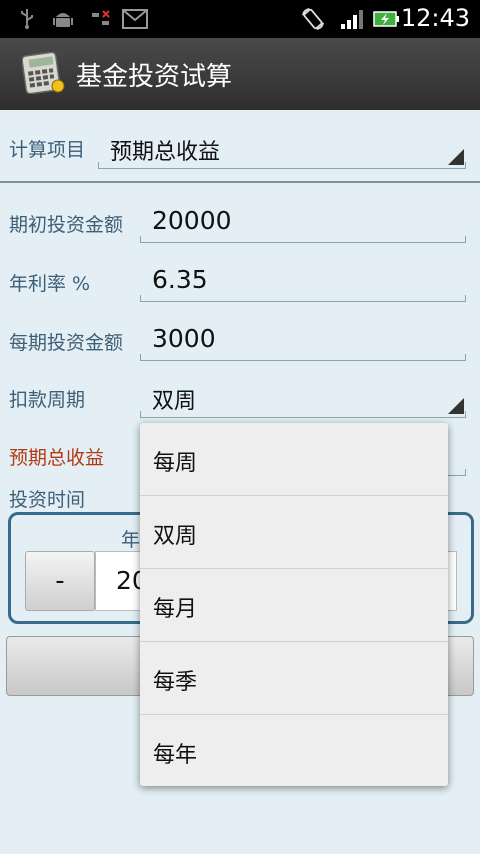 The height and width of the screenshot is (854, 480). I want to click on option-label: 每周, so click(175, 463).